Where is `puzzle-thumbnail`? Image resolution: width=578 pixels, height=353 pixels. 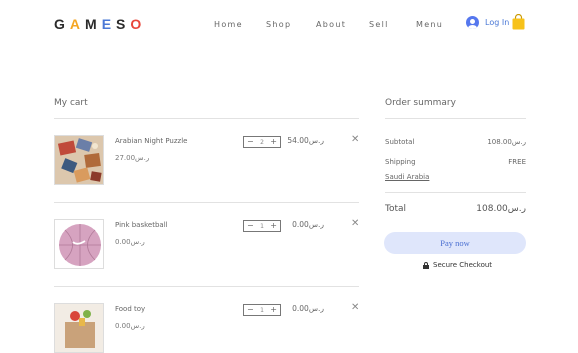
puzzle-thumbnail is located at coordinates (79, 160).